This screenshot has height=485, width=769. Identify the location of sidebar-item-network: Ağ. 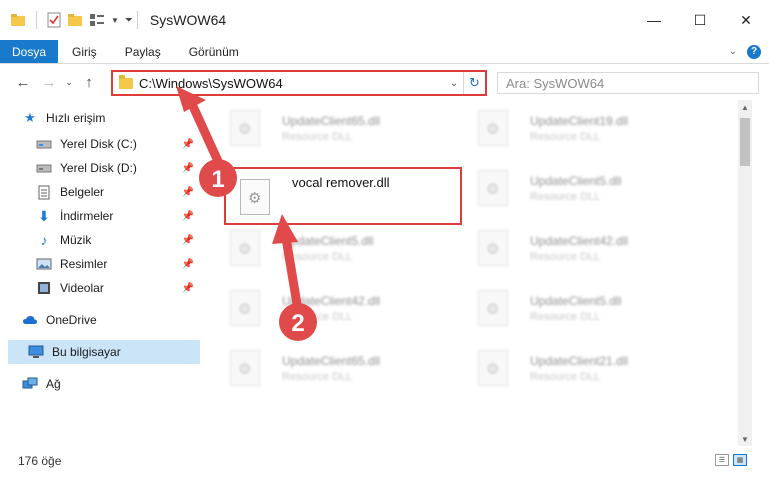
(100, 384).